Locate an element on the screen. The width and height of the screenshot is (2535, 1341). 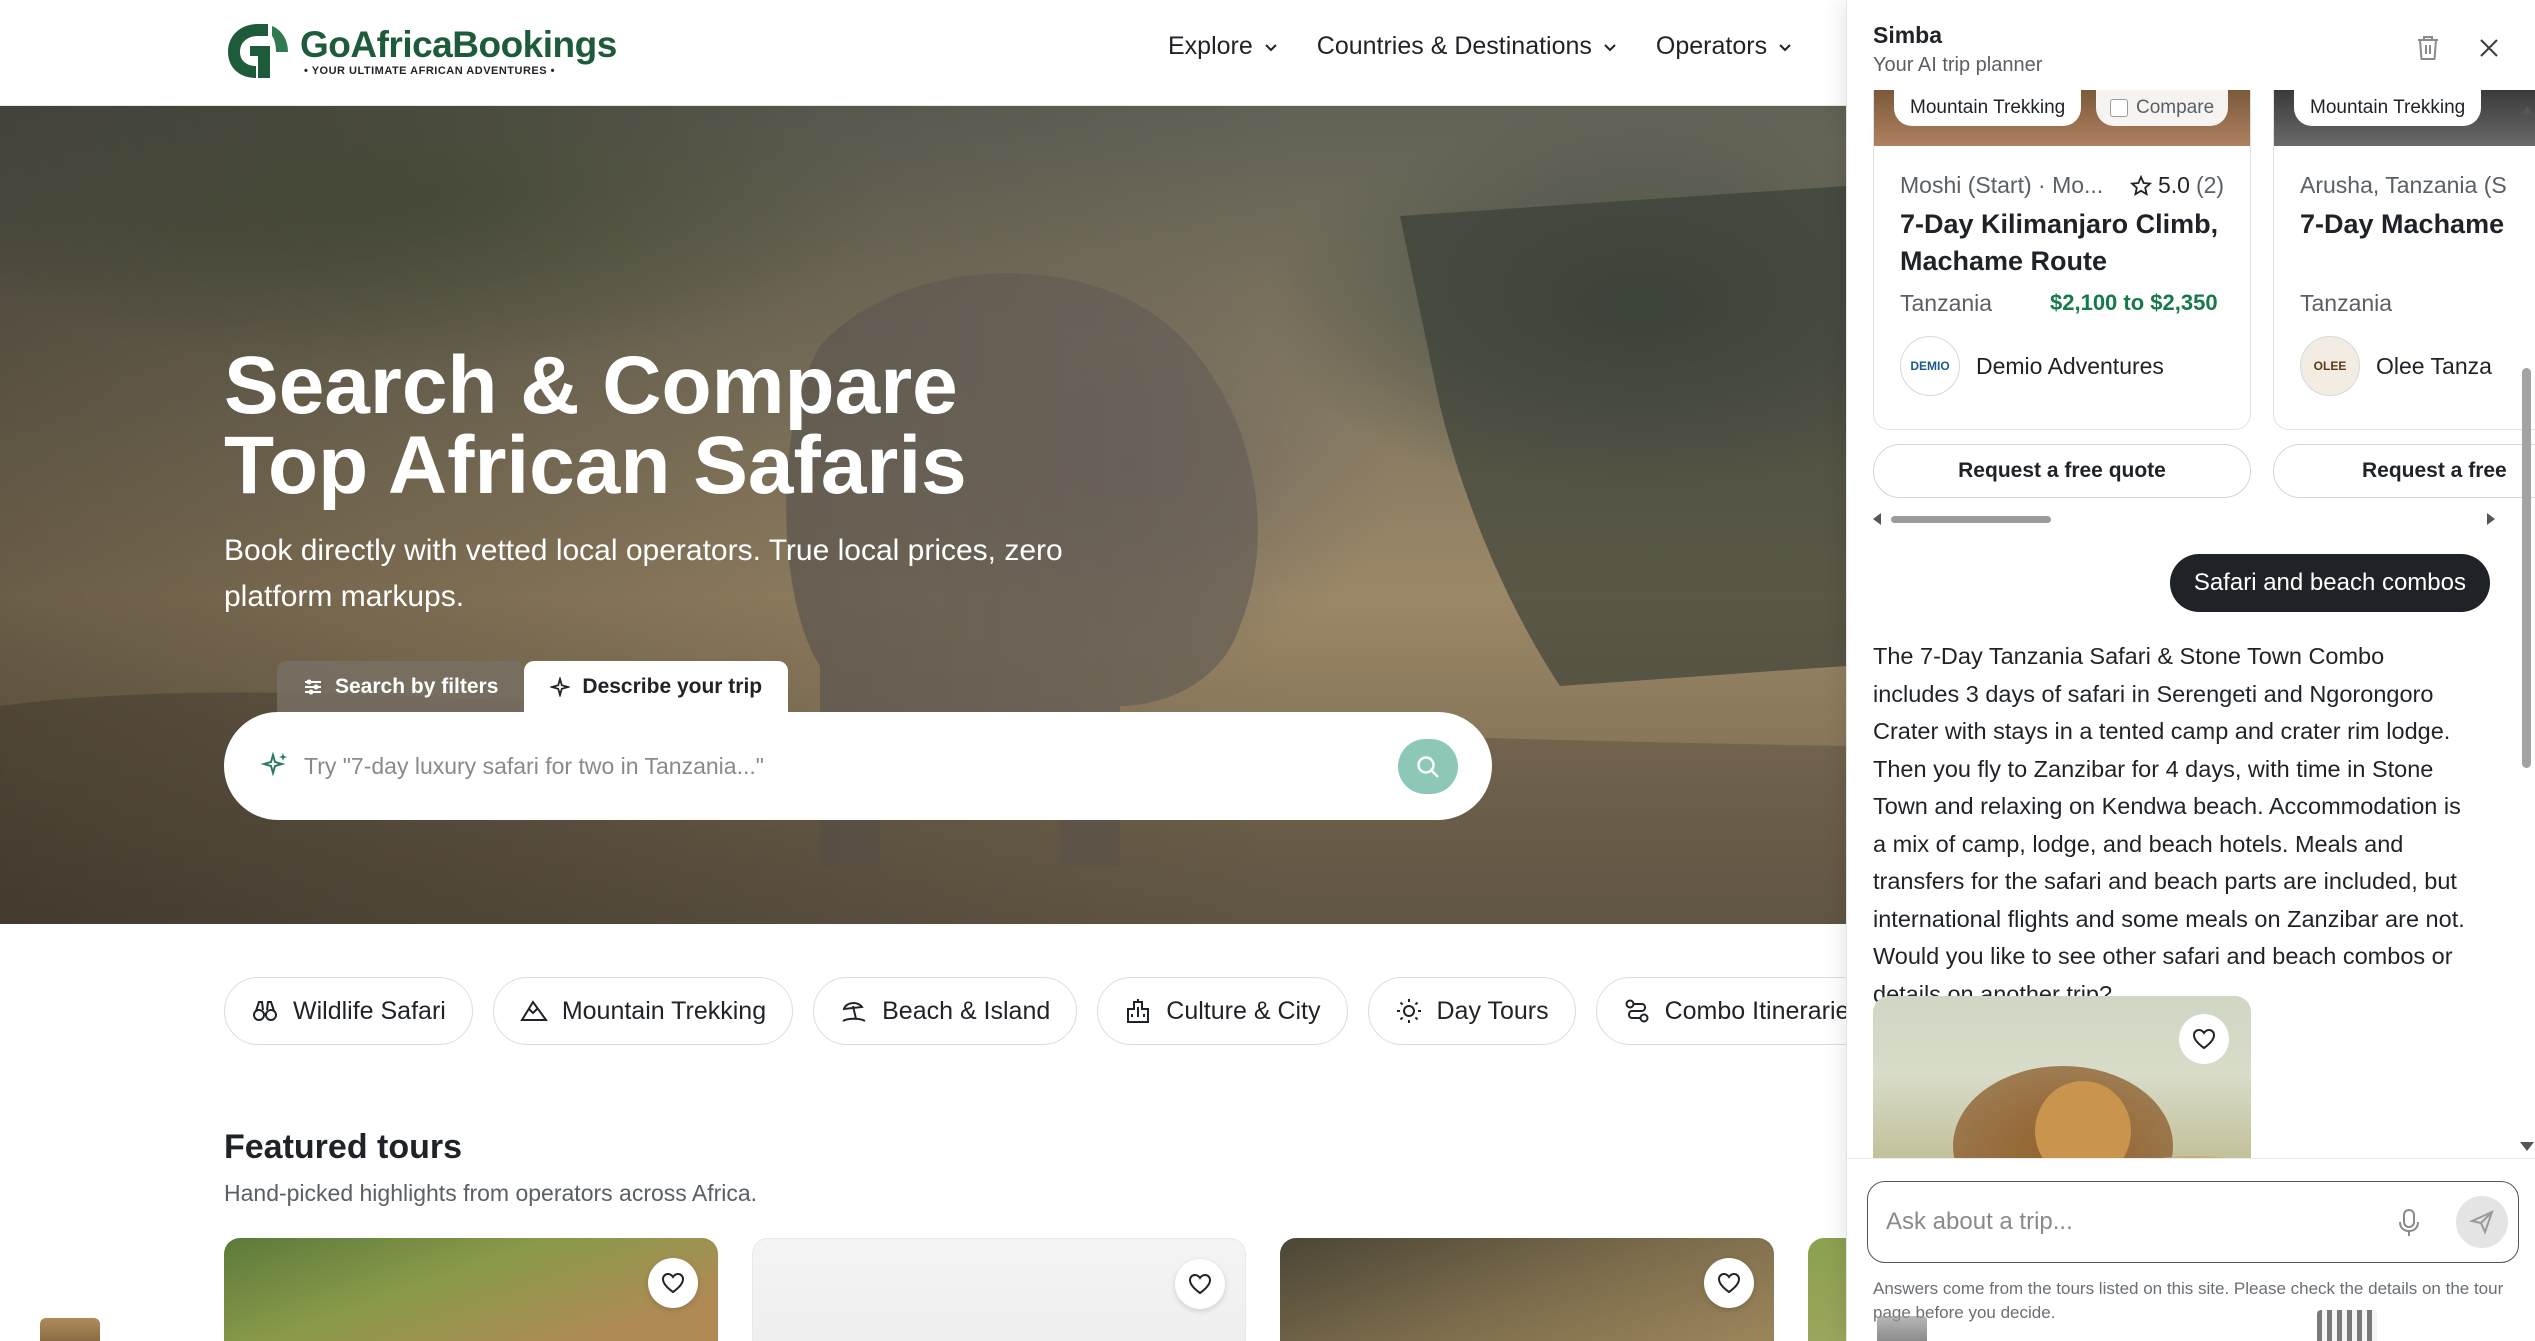
compare-checkbox is located at coordinates (2119, 108).